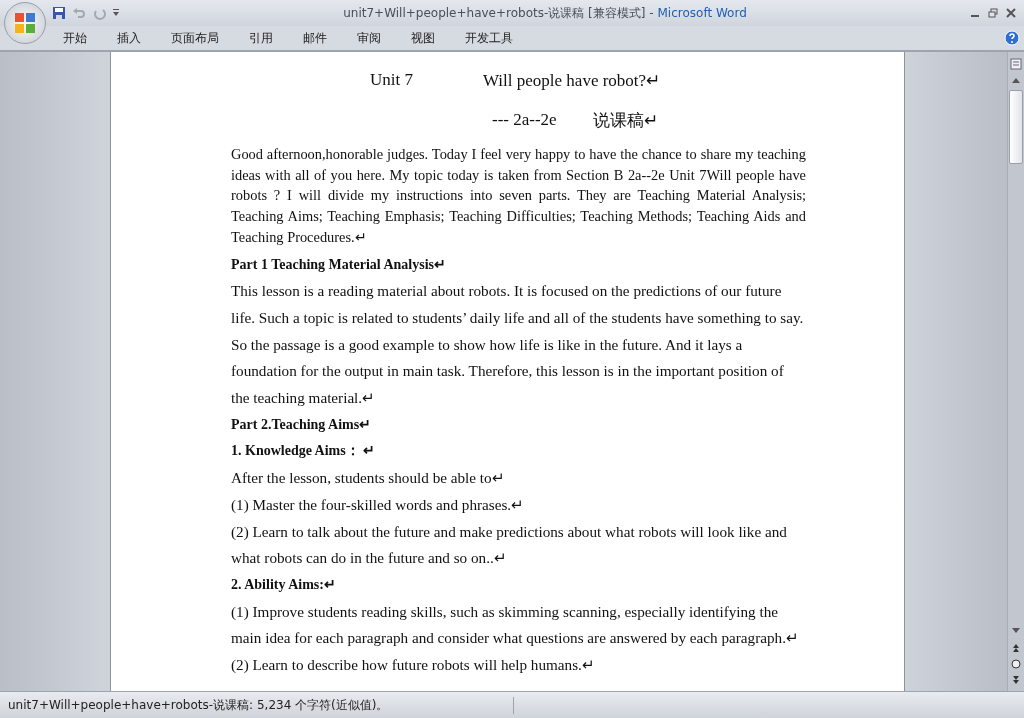 The width and height of the screenshot is (1024, 718). I want to click on paragraph: (2) Learn to describe how future robots will help humans.↵, so click(413, 665).